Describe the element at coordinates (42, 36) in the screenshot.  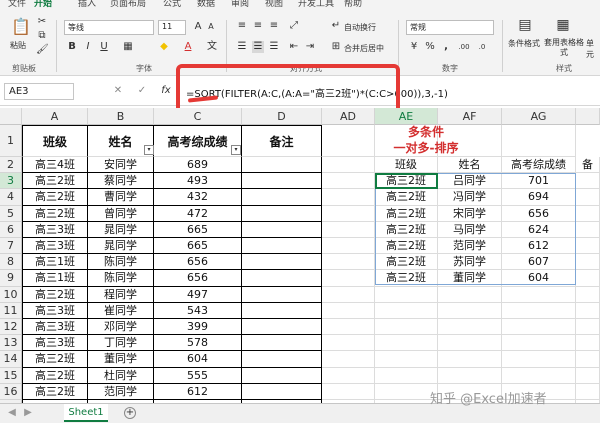
I see `copy-icon: ⧉` at that location.